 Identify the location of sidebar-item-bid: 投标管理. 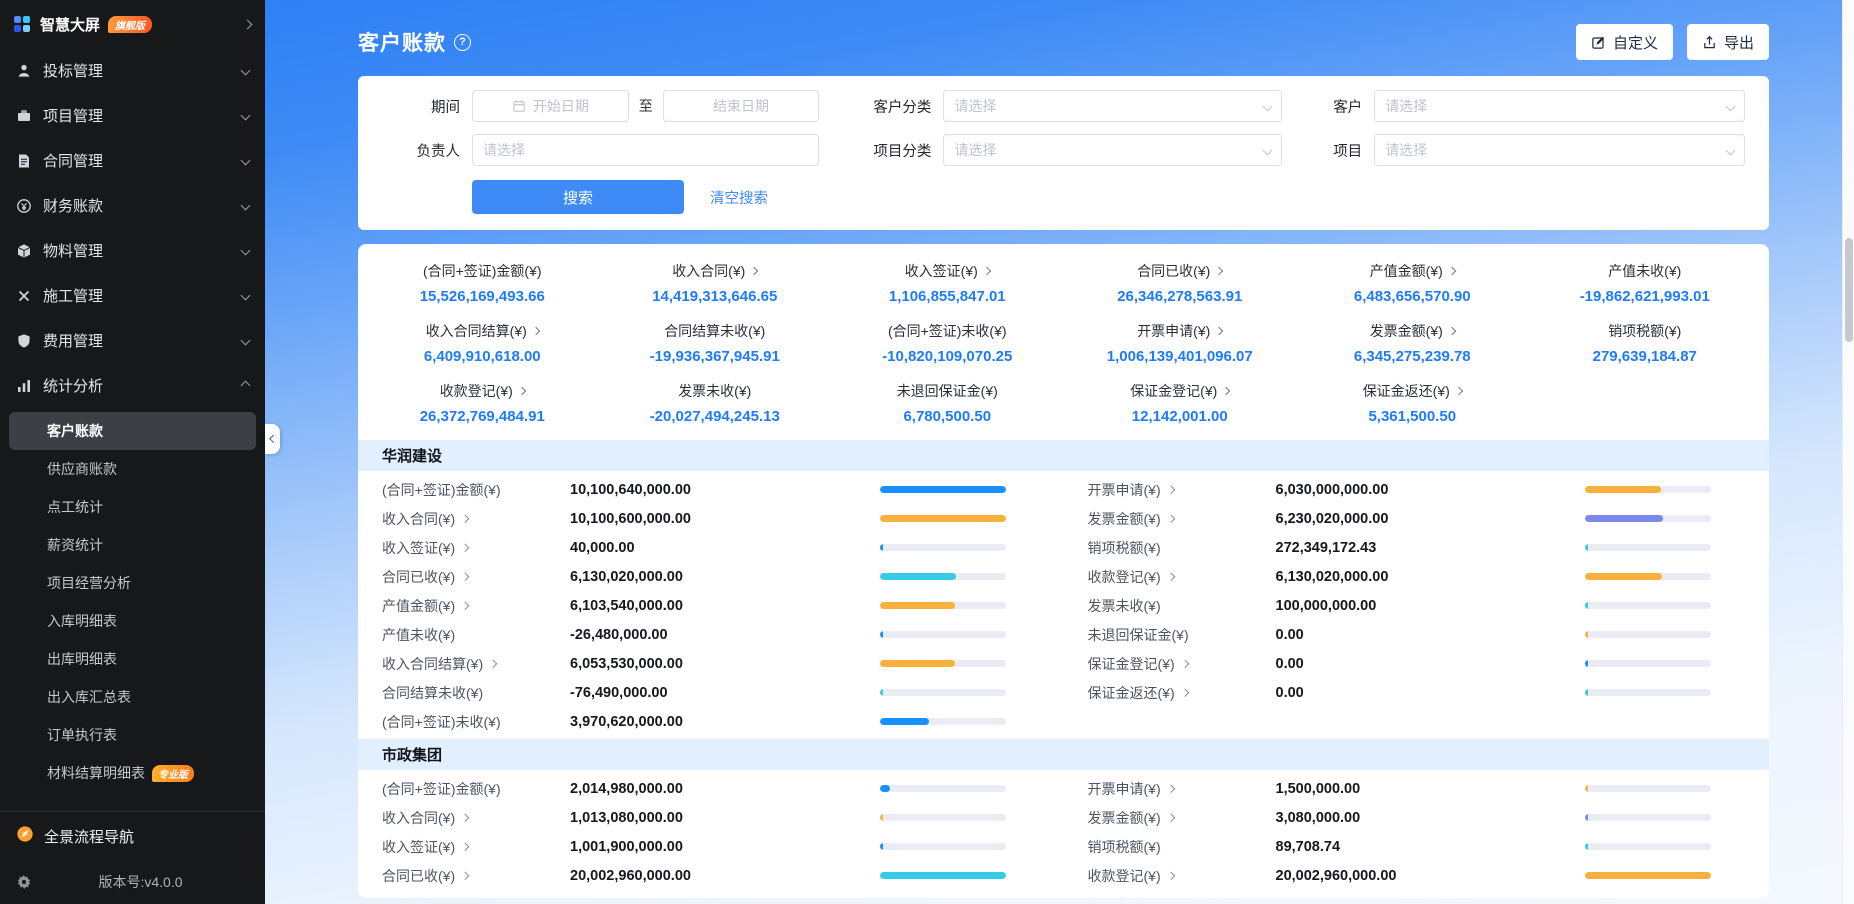
(132, 70).